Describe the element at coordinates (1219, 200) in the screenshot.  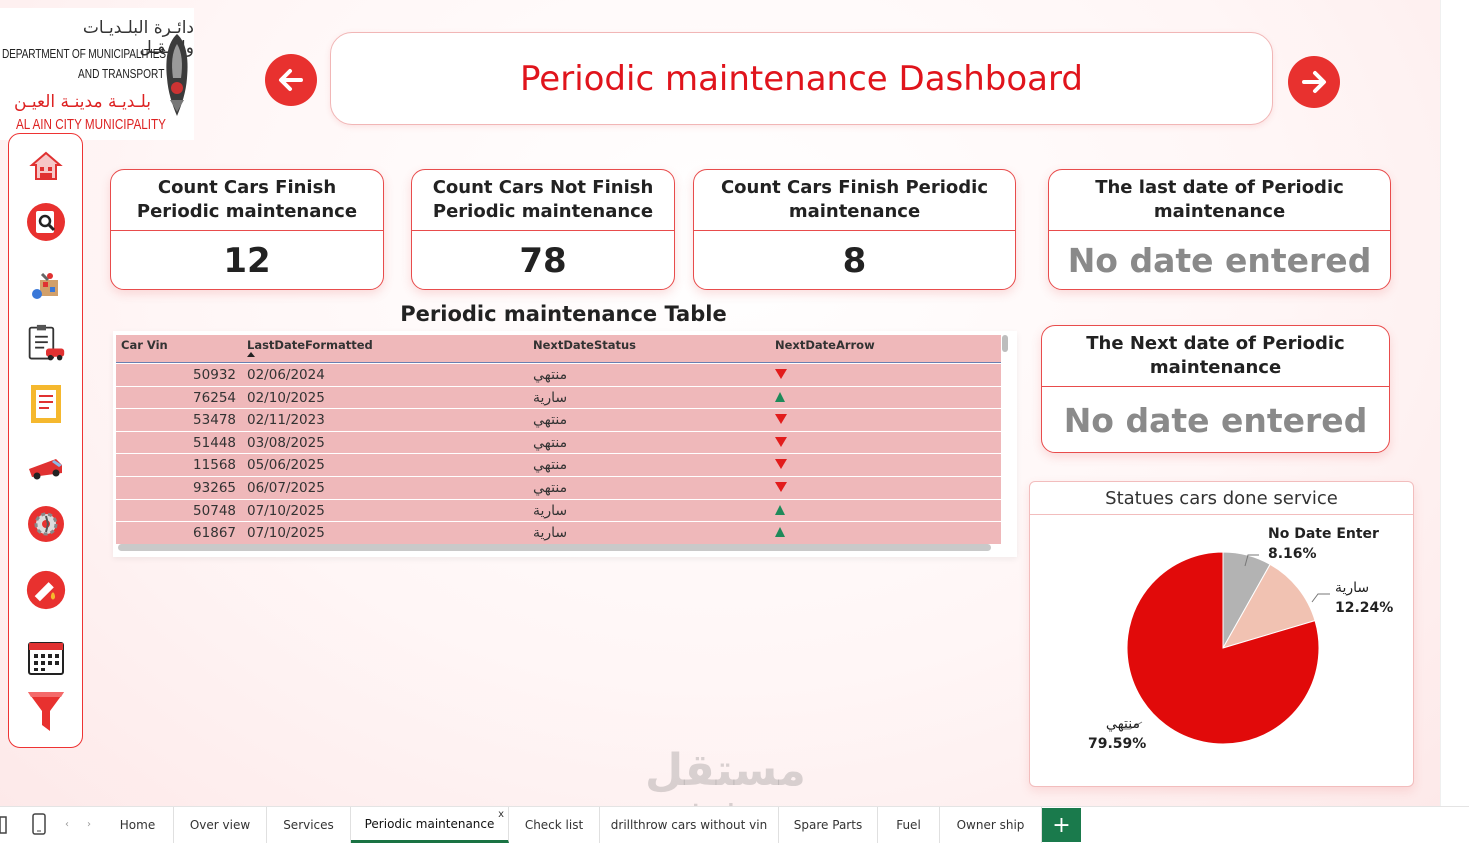
I see `kpi-label: The last date of Periodic maintenance` at that location.